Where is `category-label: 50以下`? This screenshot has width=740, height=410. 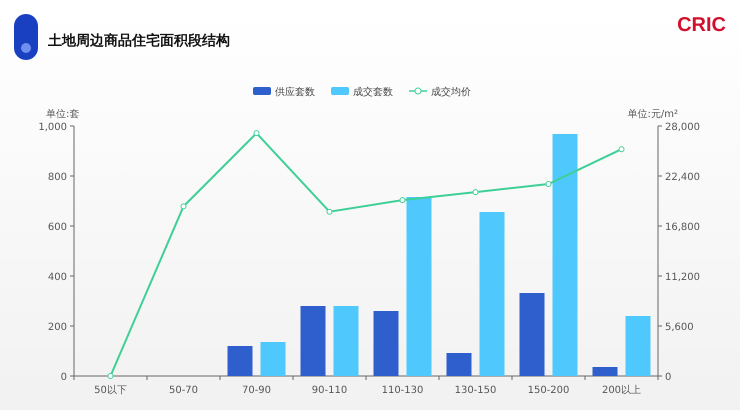 category-label: 50以下 is located at coordinates (110, 390).